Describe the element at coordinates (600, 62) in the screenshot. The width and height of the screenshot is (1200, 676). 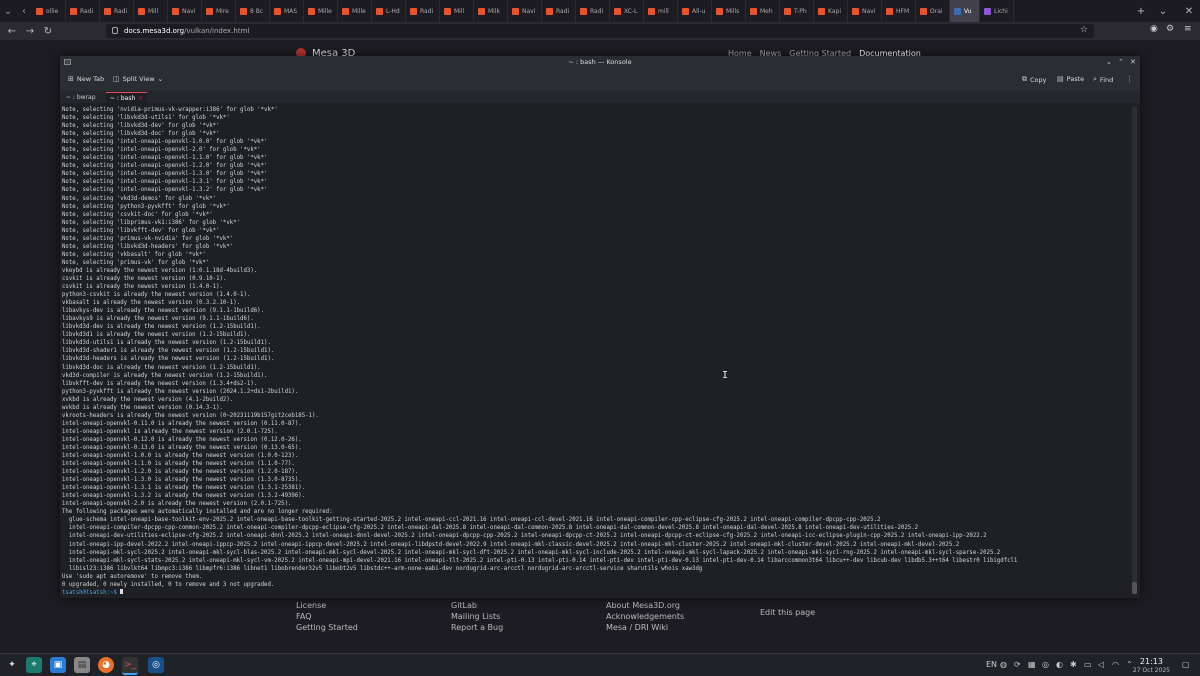
I see `konsole-titlebar: ~ : bash — Konsole ⌄ ⌃ ✕` at that location.